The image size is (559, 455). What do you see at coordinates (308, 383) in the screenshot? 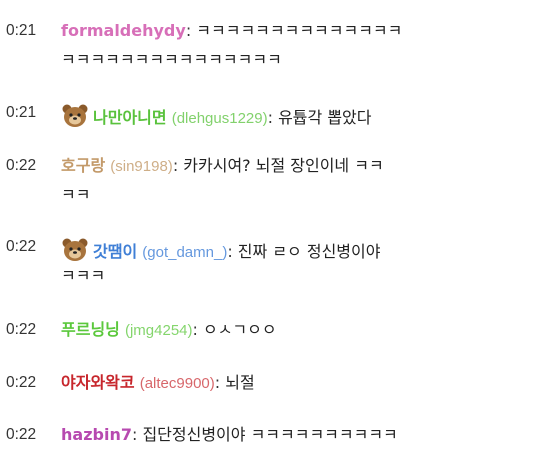
I see `message-line: 야자와왁코 (altec9900): 뇌절` at bounding box center [308, 383].